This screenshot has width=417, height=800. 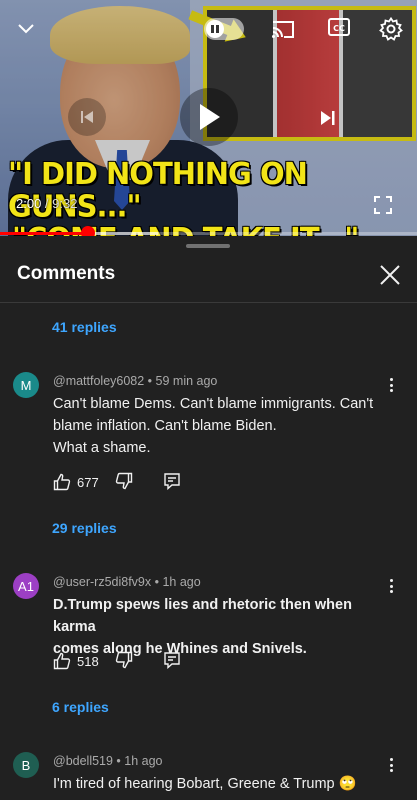 What do you see at coordinates (29, 203) in the screenshot?
I see `current-time: 2:00` at bounding box center [29, 203].